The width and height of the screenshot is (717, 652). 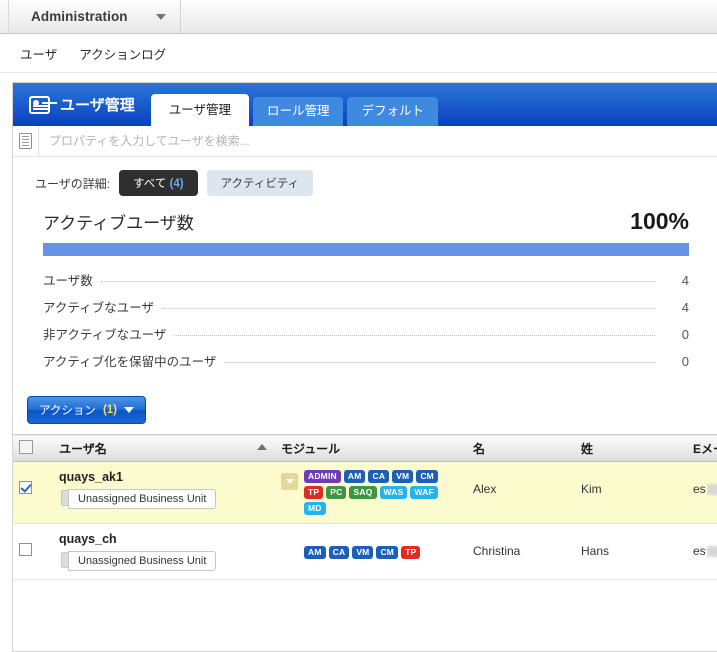 What do you see at coordinates (378, 141) in the screenshot?
I see `search-input` at bounding box center [378, 141].